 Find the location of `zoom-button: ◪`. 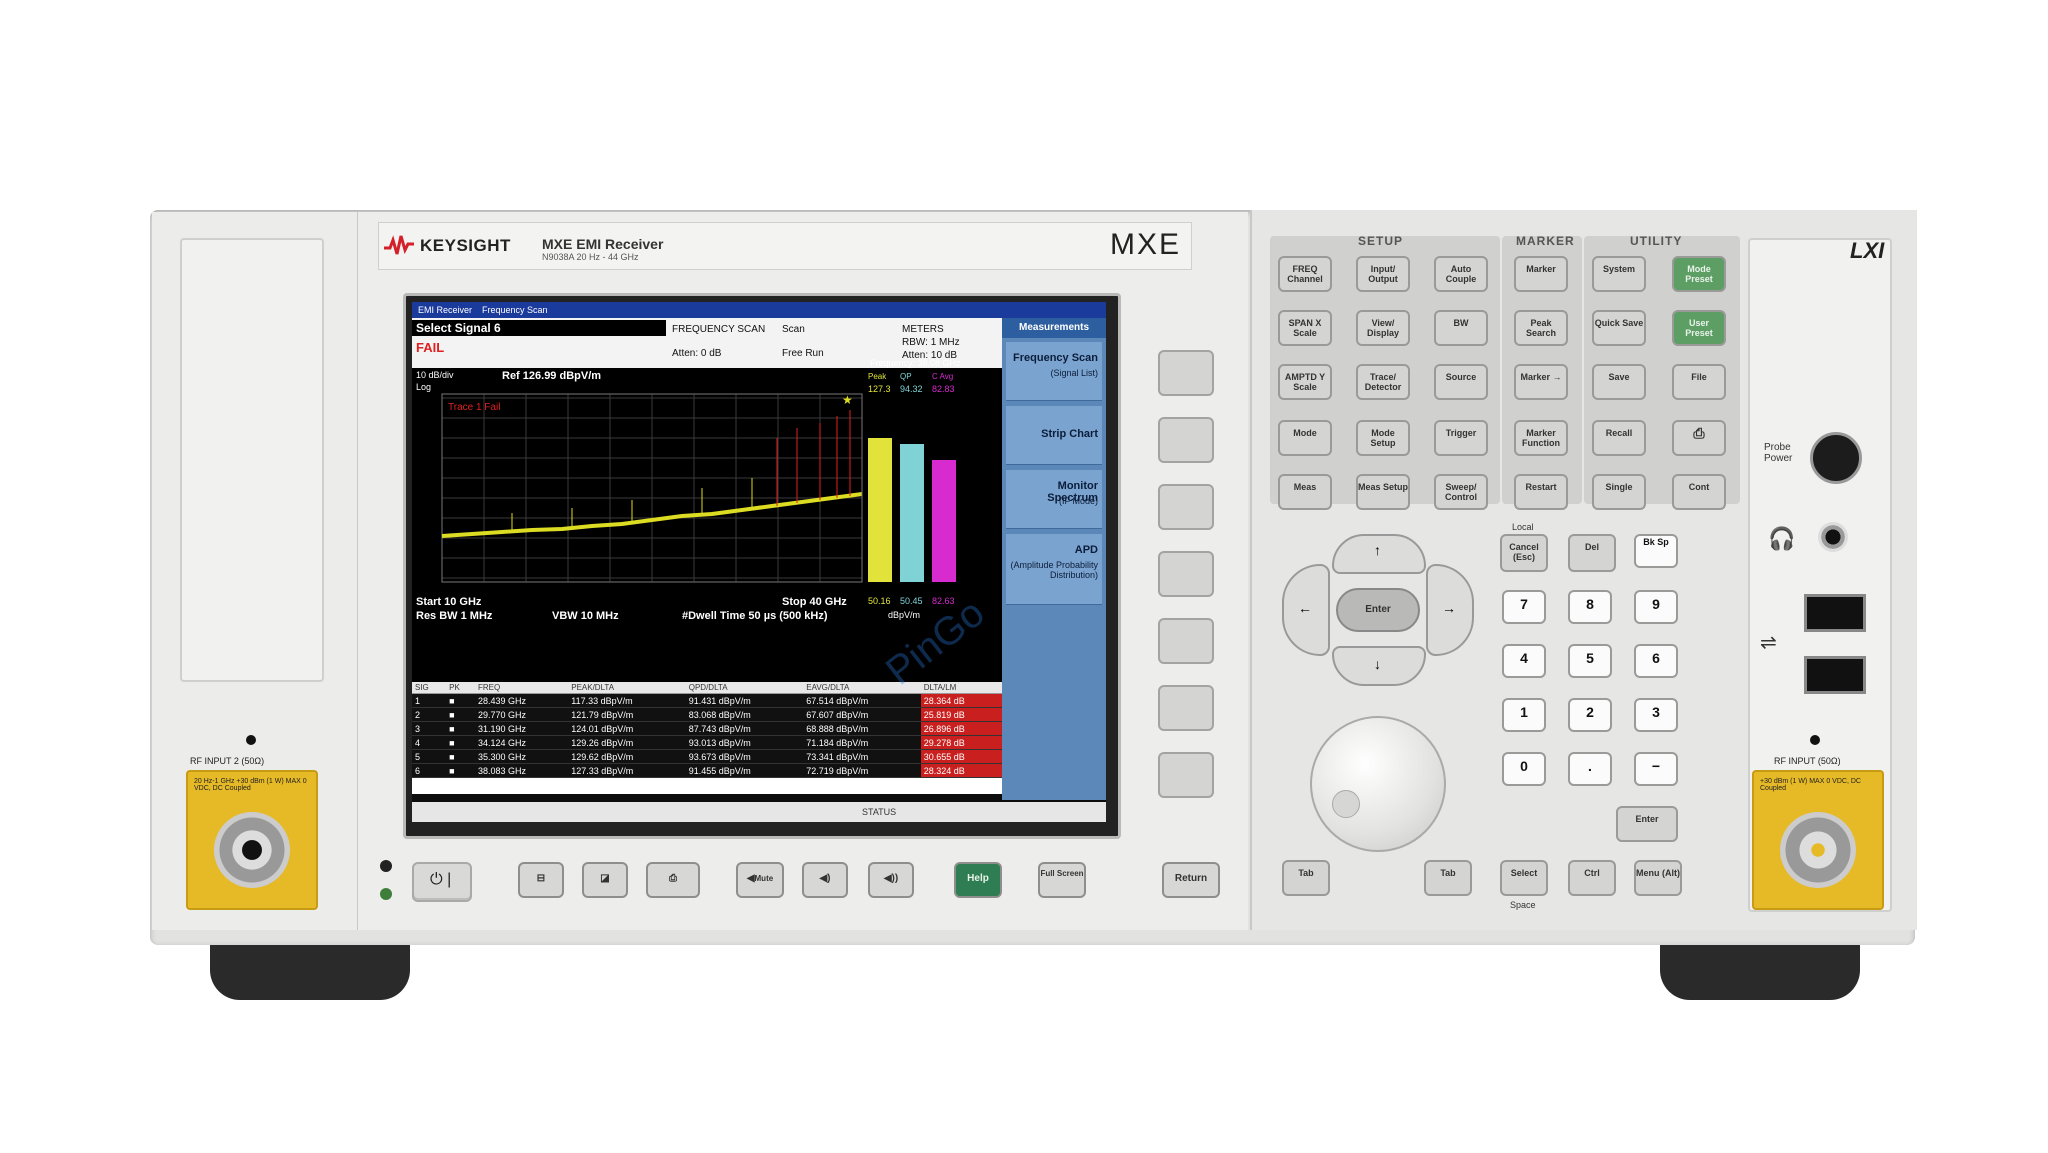

zoom-button: ◪ is located at coordinates (605, 880).